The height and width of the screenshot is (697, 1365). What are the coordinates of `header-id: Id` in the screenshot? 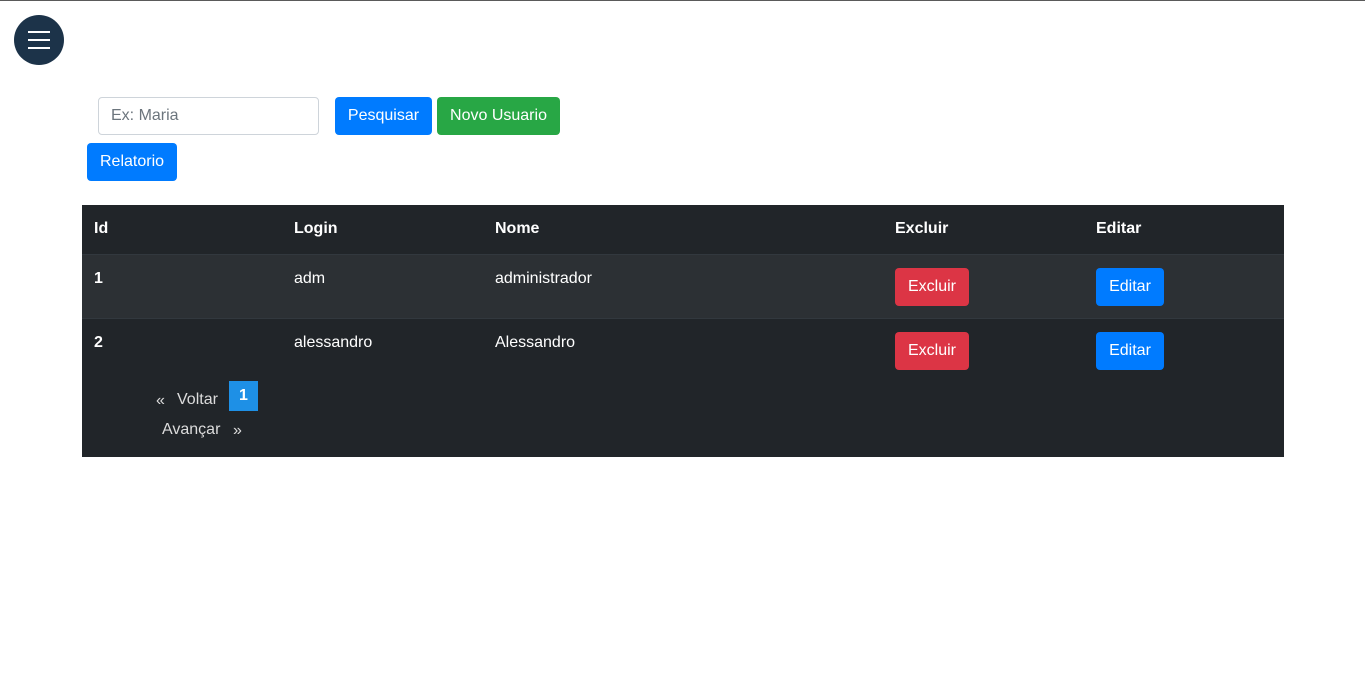 It's located at (101, 228).